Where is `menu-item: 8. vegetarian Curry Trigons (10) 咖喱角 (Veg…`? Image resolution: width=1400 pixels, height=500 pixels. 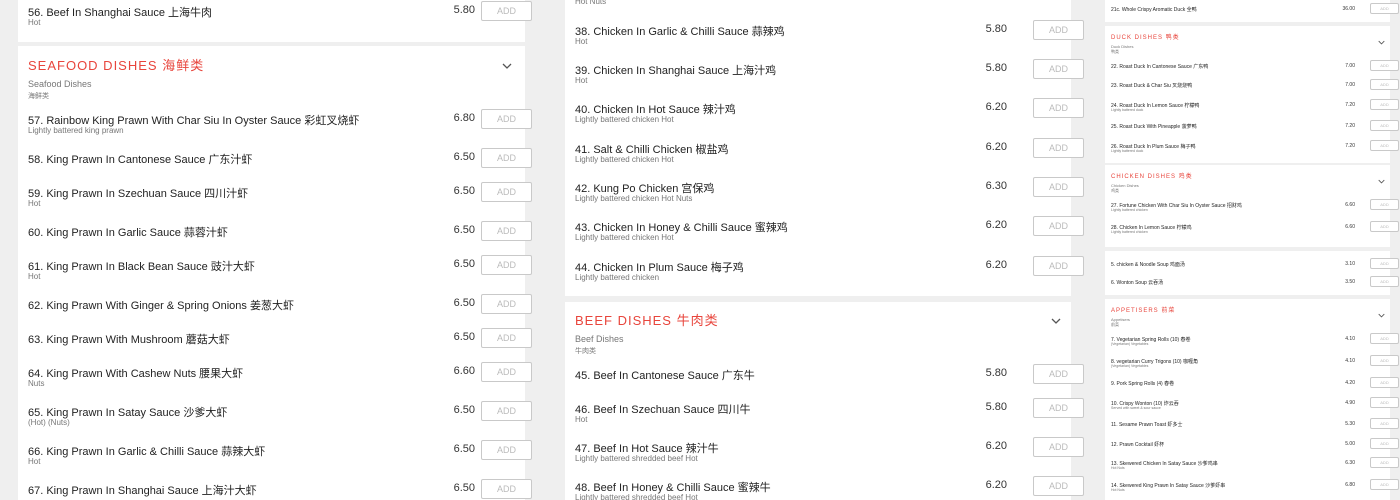 menu-item: 8. vegetarian Curry Trigons (10) 咖喱角 (Veg… is located at coordinates (1252, 365).